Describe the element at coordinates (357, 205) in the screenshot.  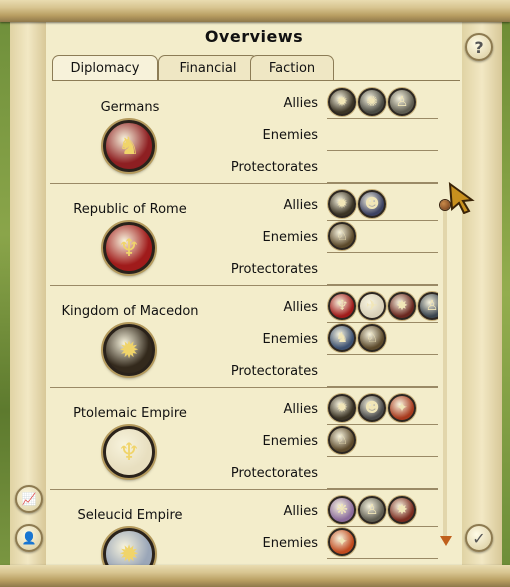
I see `relation-icons-allies: ✹ ☻` at that location.